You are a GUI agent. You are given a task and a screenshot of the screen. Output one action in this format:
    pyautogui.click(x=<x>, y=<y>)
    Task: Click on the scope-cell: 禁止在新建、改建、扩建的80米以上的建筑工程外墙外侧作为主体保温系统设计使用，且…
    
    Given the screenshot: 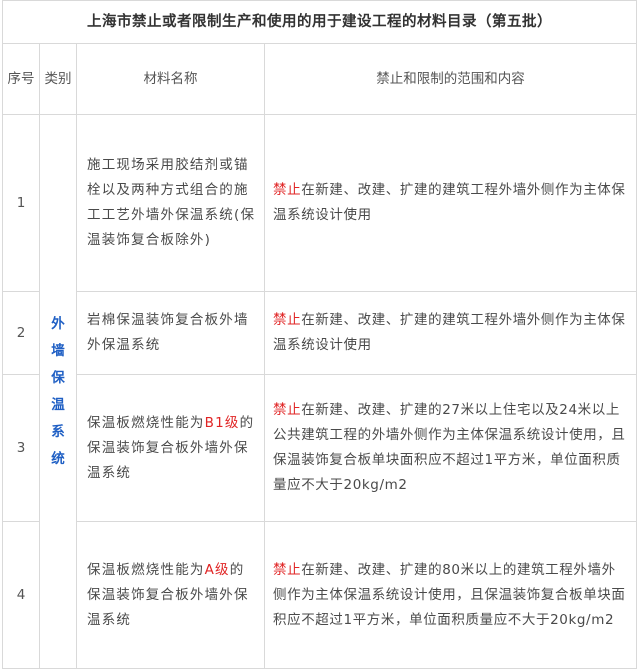 What is the action you would take?
    pyautogui.click(x=450, y=595)
    